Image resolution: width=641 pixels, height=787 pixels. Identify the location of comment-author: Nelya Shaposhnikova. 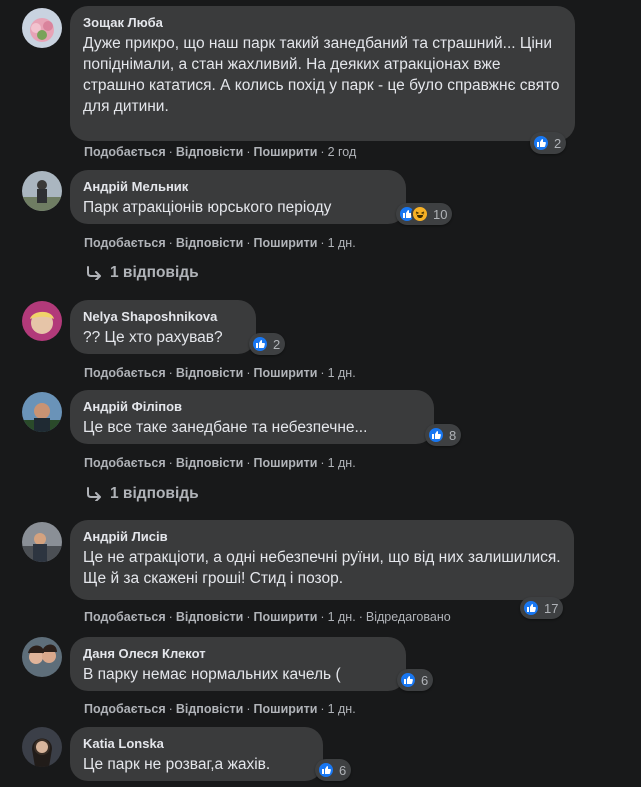
(163, 317).